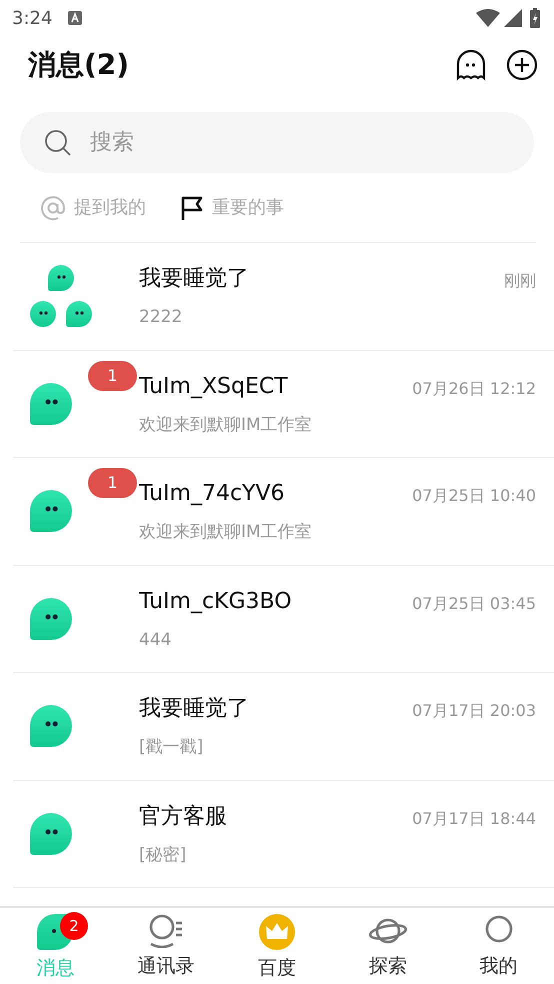 The height and width of the screenshot is (984, 554). What do you see at coordinates (299, 142) in the screenshot?
I see `search-field: 搜索` at bounding box center [299, 142].